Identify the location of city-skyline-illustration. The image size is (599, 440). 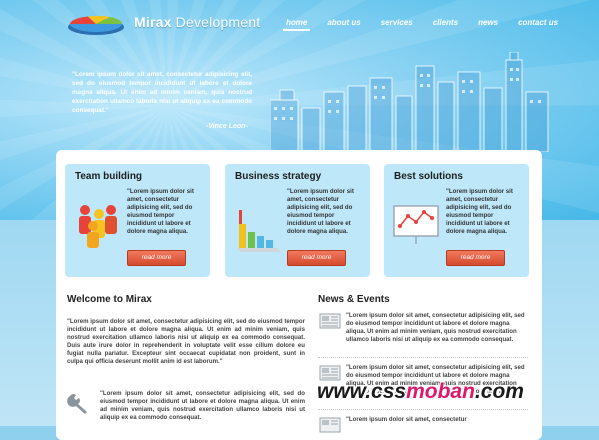
(409, 102).